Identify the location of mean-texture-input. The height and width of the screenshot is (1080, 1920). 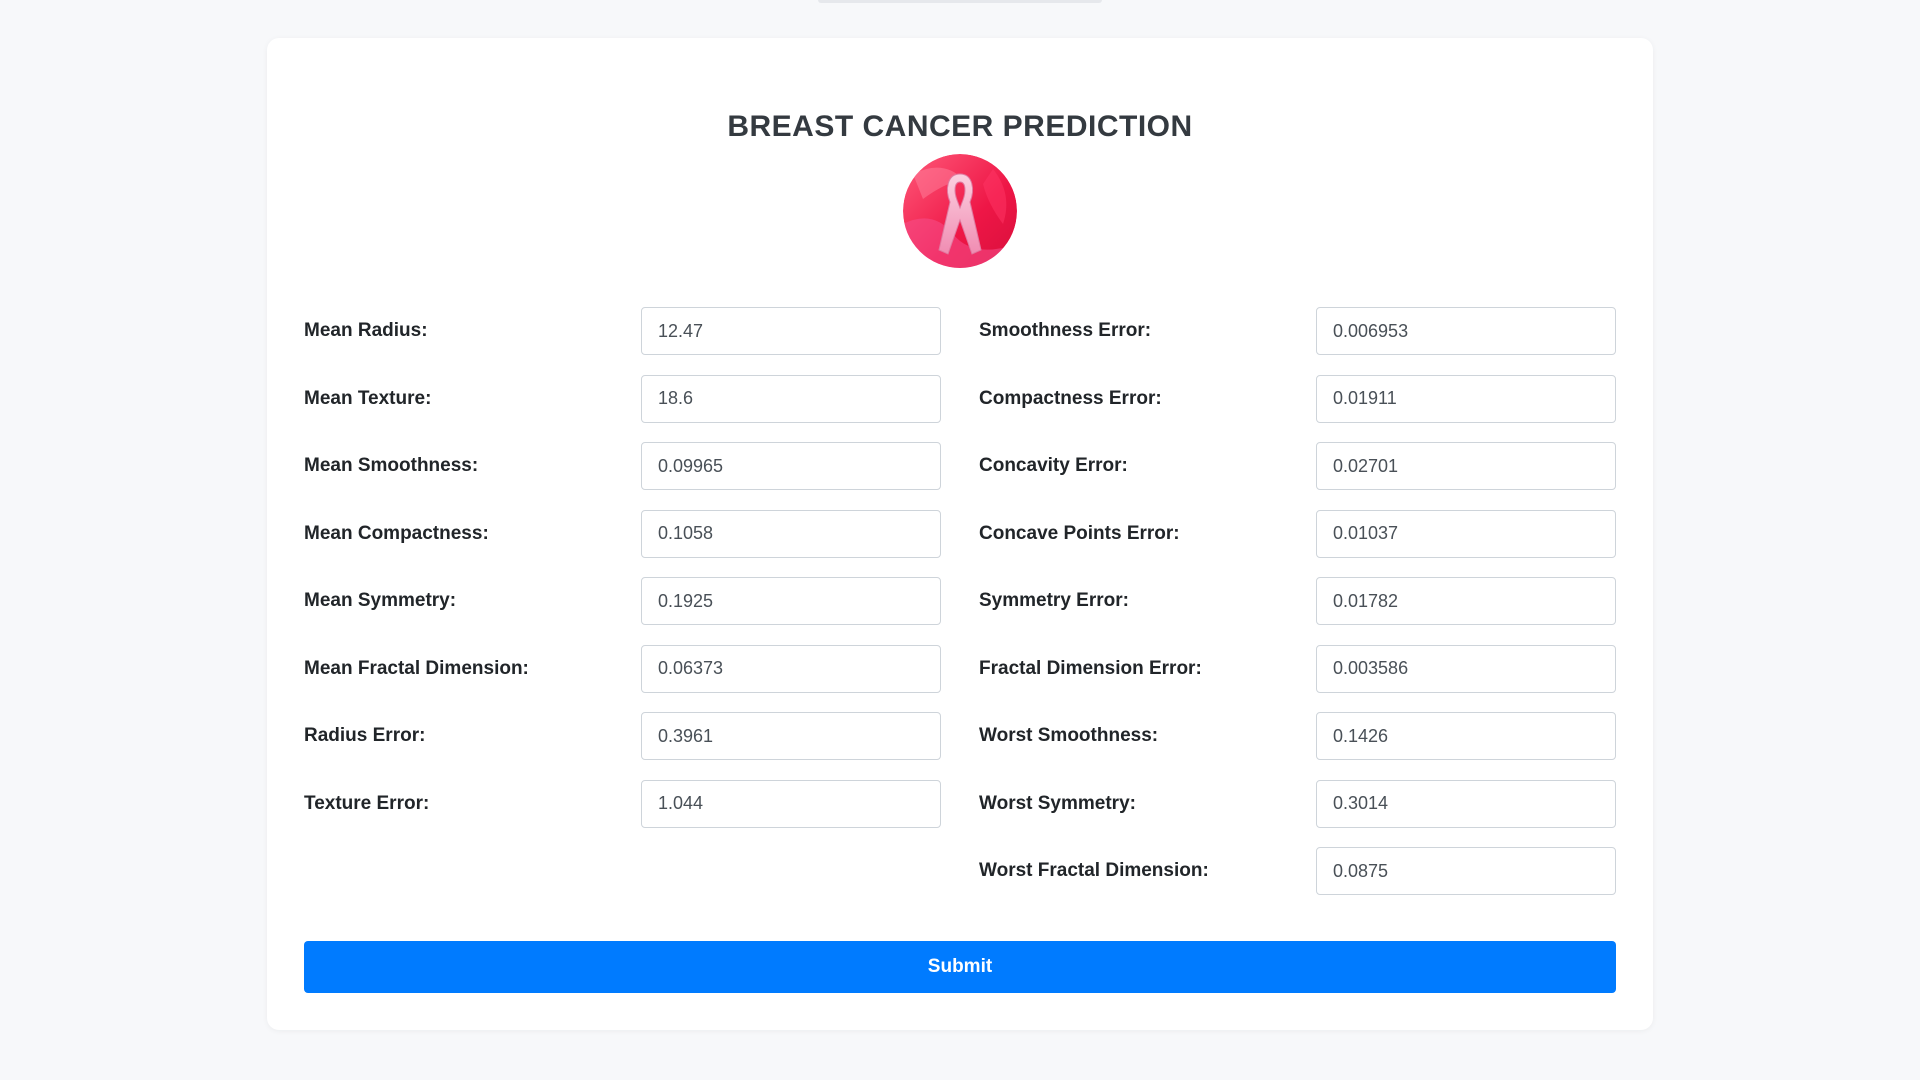
(791, 398).